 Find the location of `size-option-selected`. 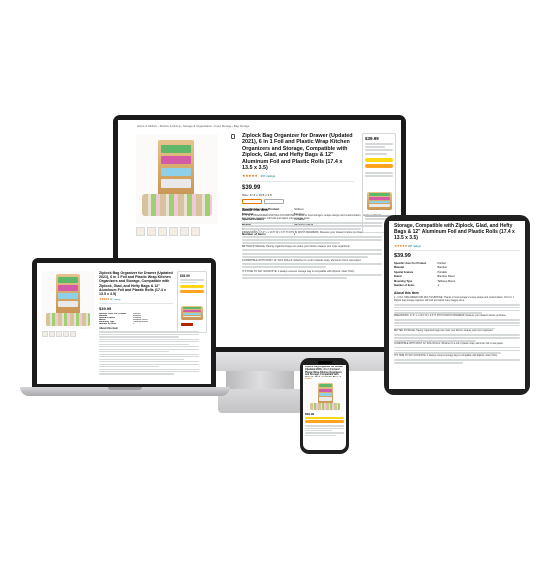

size-option-selected is located at coordinates (252, 202).